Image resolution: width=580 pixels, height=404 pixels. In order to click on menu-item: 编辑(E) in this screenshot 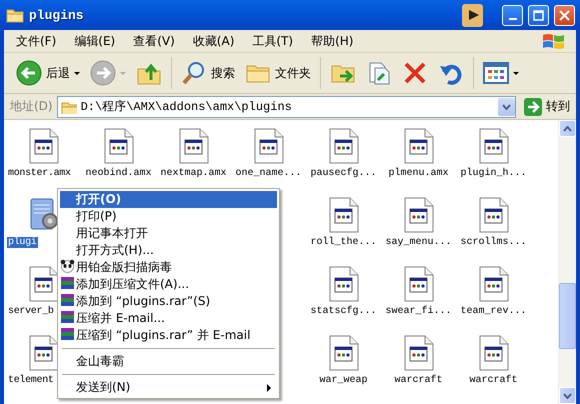, I will do `click(98, 41)`.